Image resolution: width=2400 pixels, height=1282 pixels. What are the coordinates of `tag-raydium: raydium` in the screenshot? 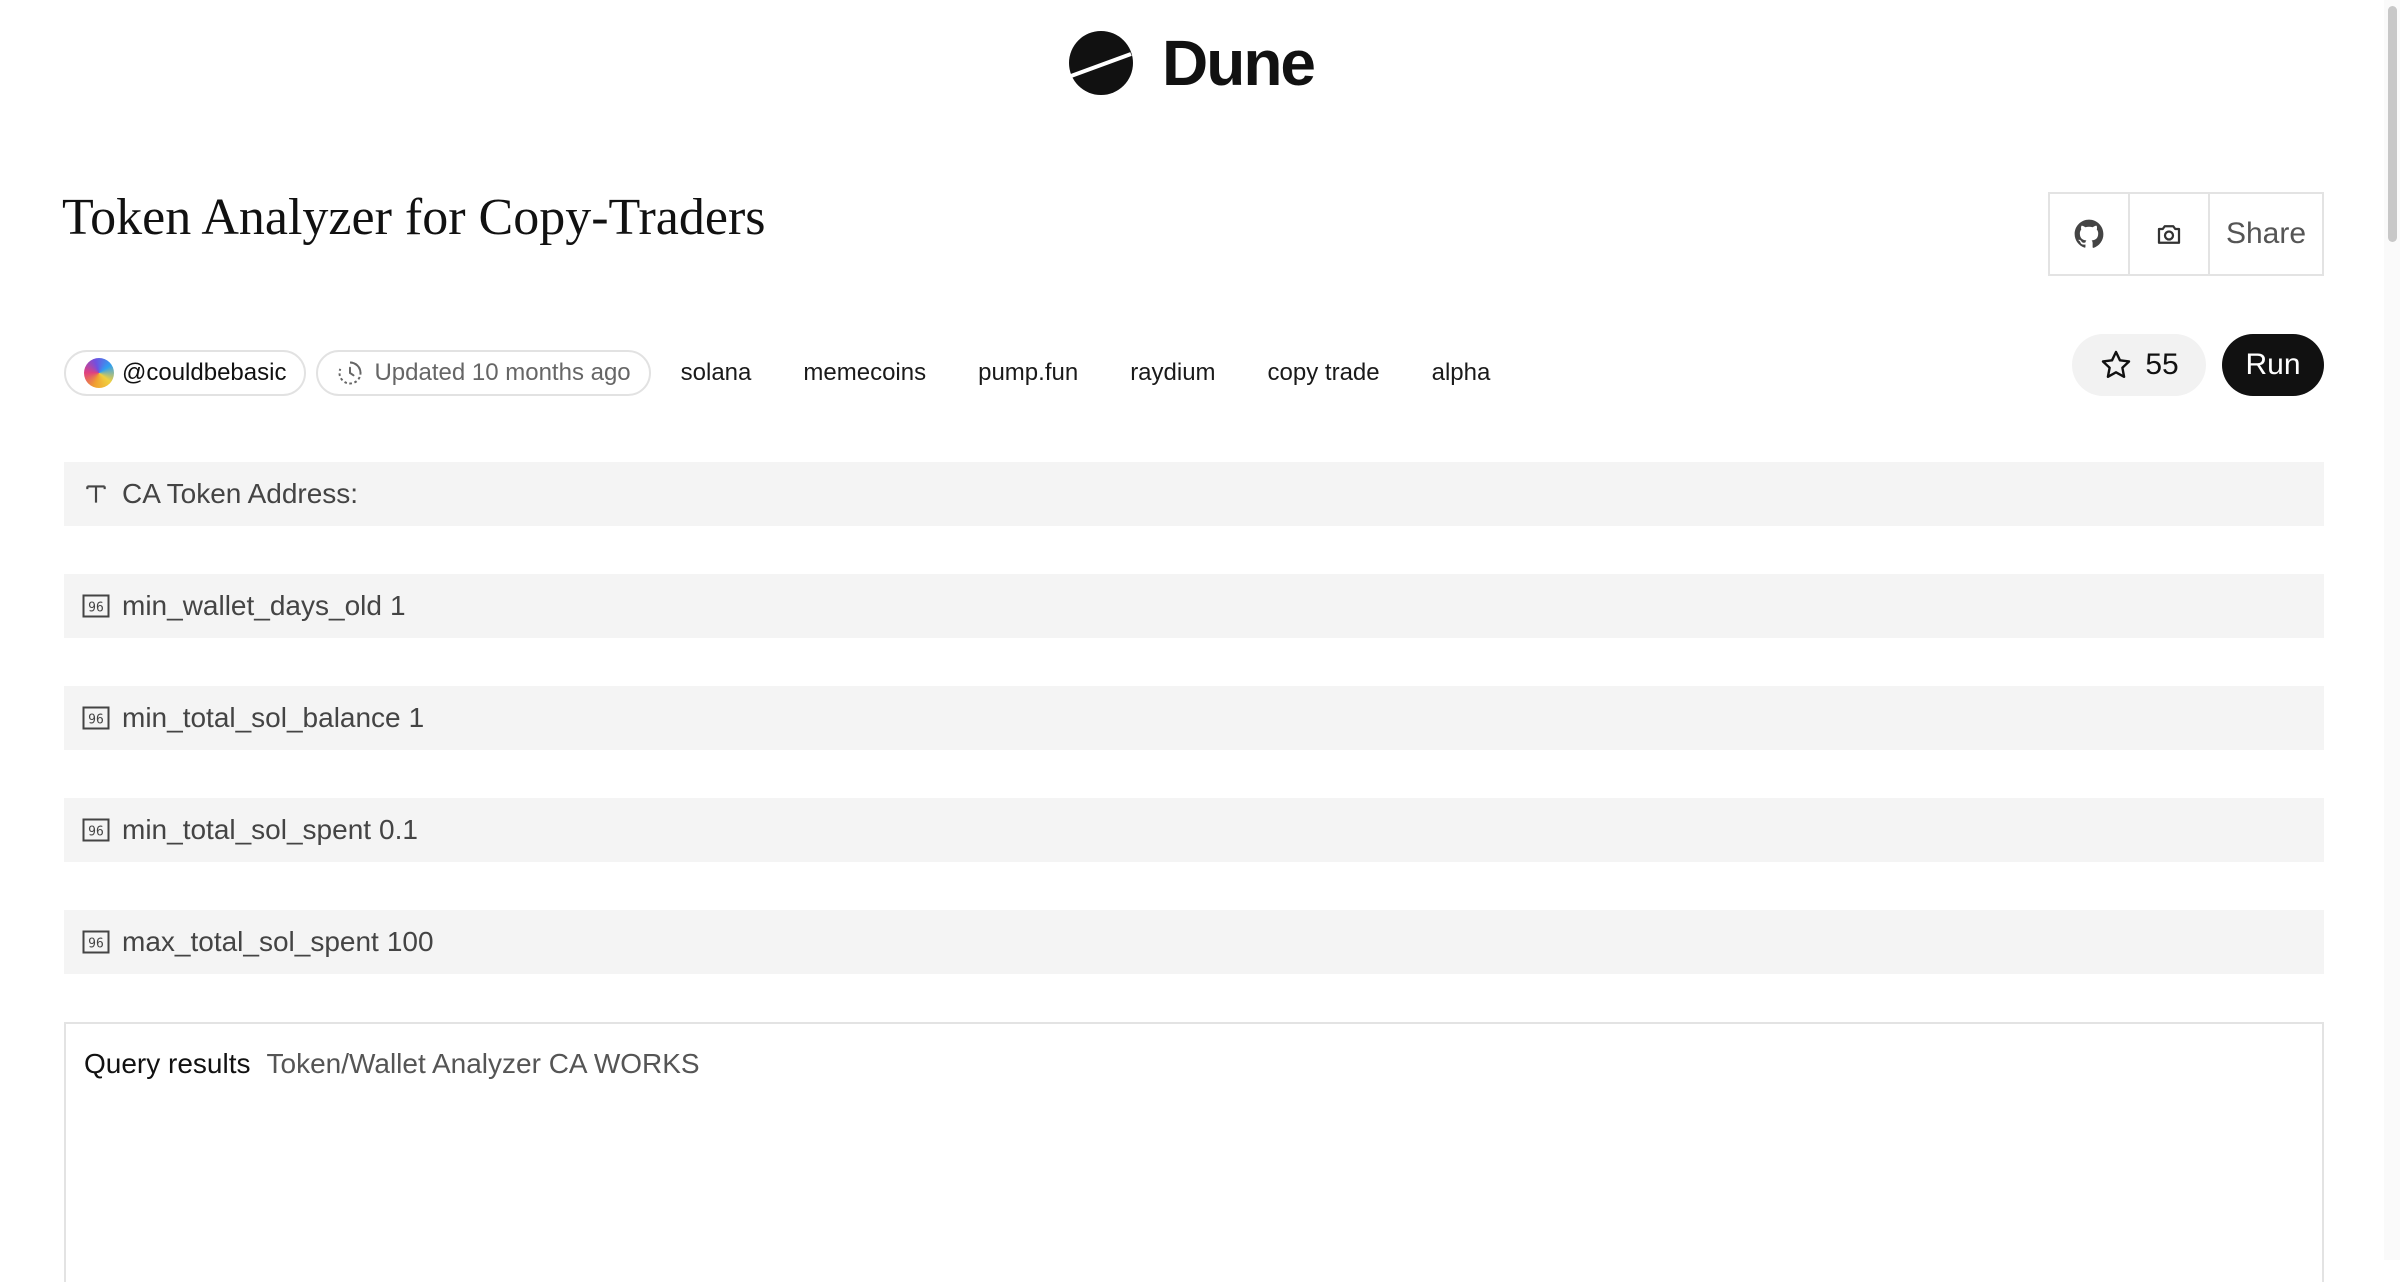 It's located at (1172, 373).